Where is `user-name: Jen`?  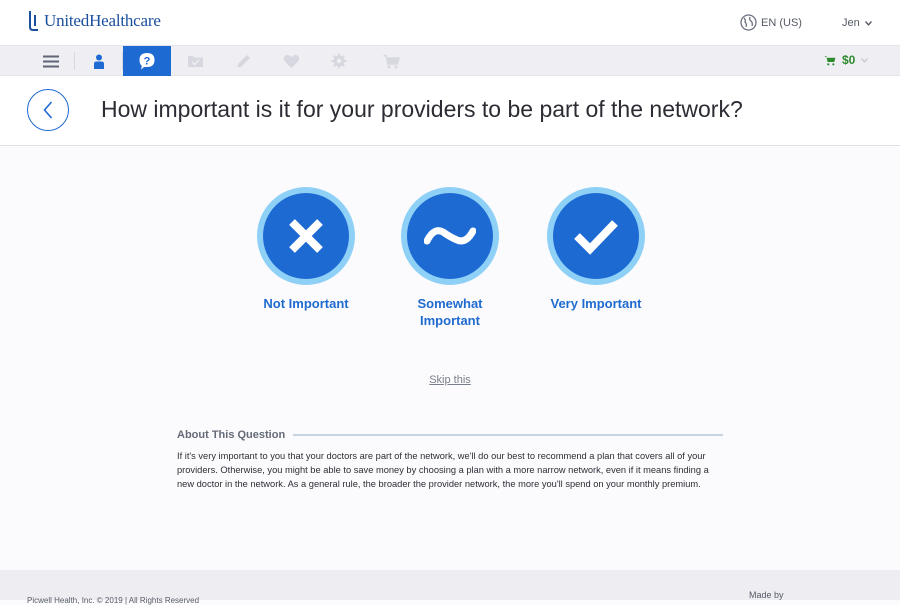
user-name: Jen is located at coordinates (851, 23).